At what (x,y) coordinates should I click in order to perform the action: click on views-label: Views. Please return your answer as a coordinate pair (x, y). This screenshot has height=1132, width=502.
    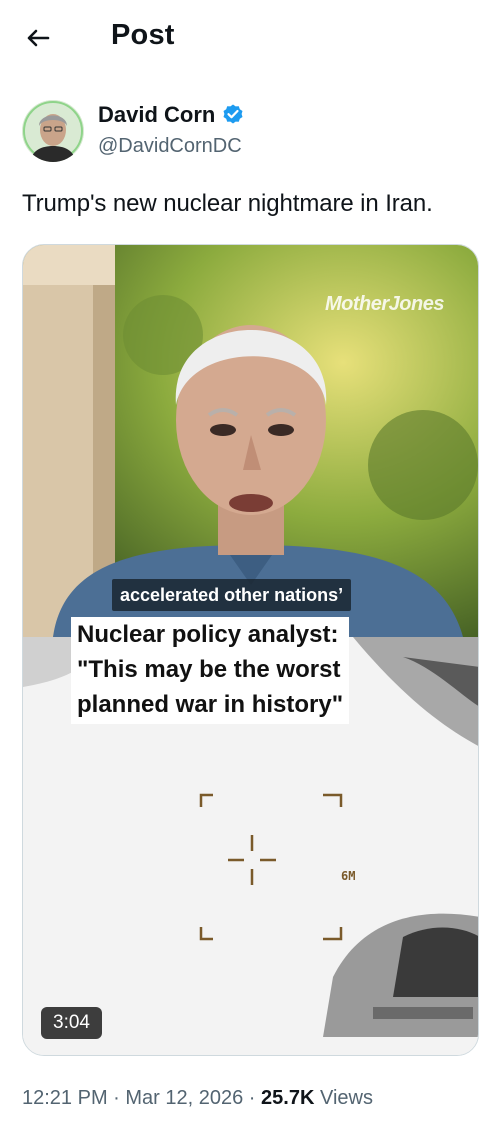
    Looking at the image, I should click on (346, 1098).